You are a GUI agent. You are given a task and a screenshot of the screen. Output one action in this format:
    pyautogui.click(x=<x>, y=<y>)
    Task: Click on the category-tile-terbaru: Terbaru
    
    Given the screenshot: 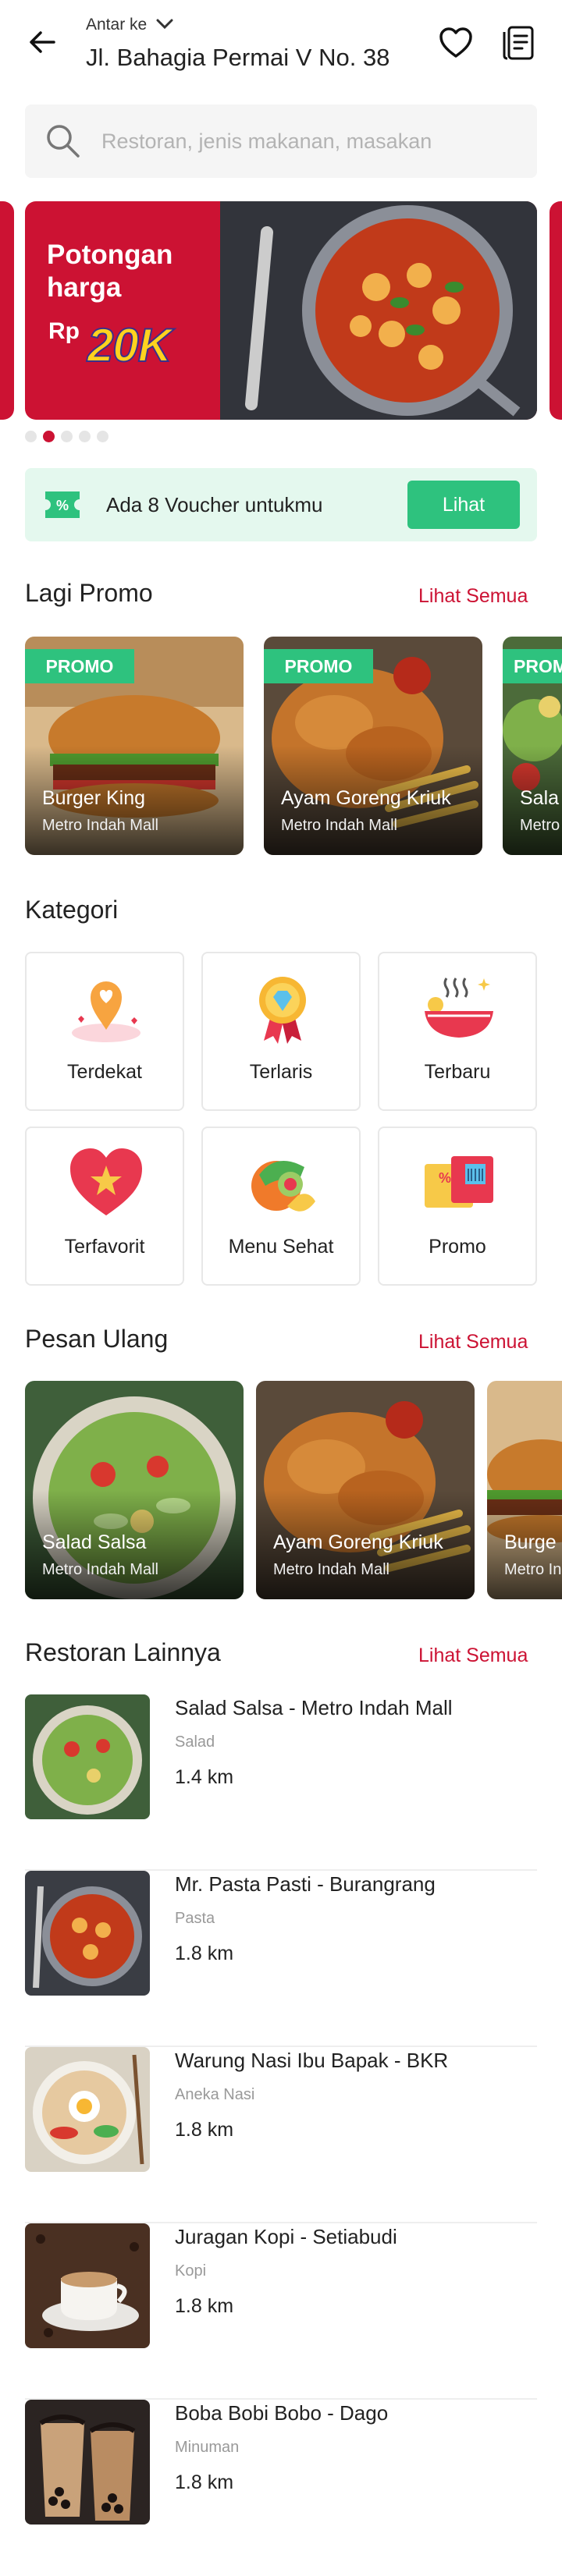 What is the action you would take?
    pyautogui.click(x=457, y=1031)
    